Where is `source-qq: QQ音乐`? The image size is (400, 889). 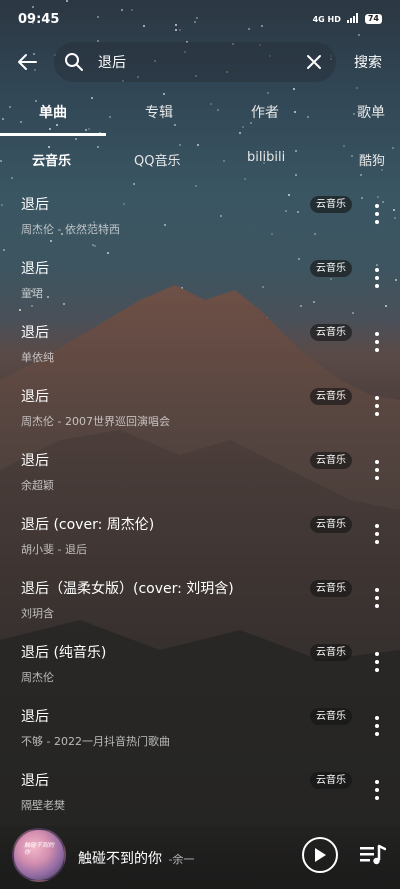
source-qq: QQ音乐 is located at coordinates (157, 159).